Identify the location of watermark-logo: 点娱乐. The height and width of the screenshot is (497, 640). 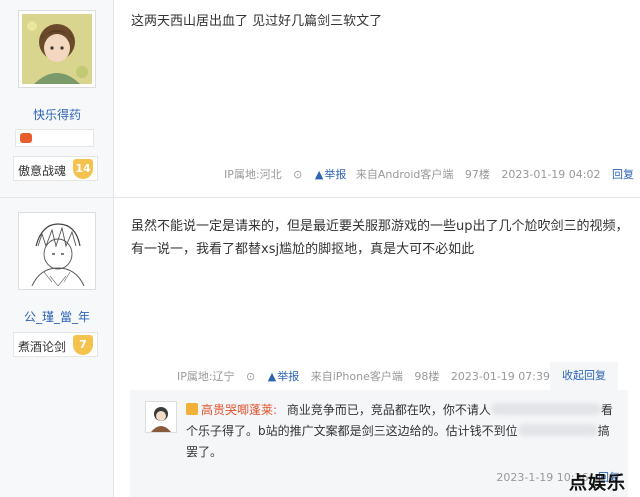
(597, 483).